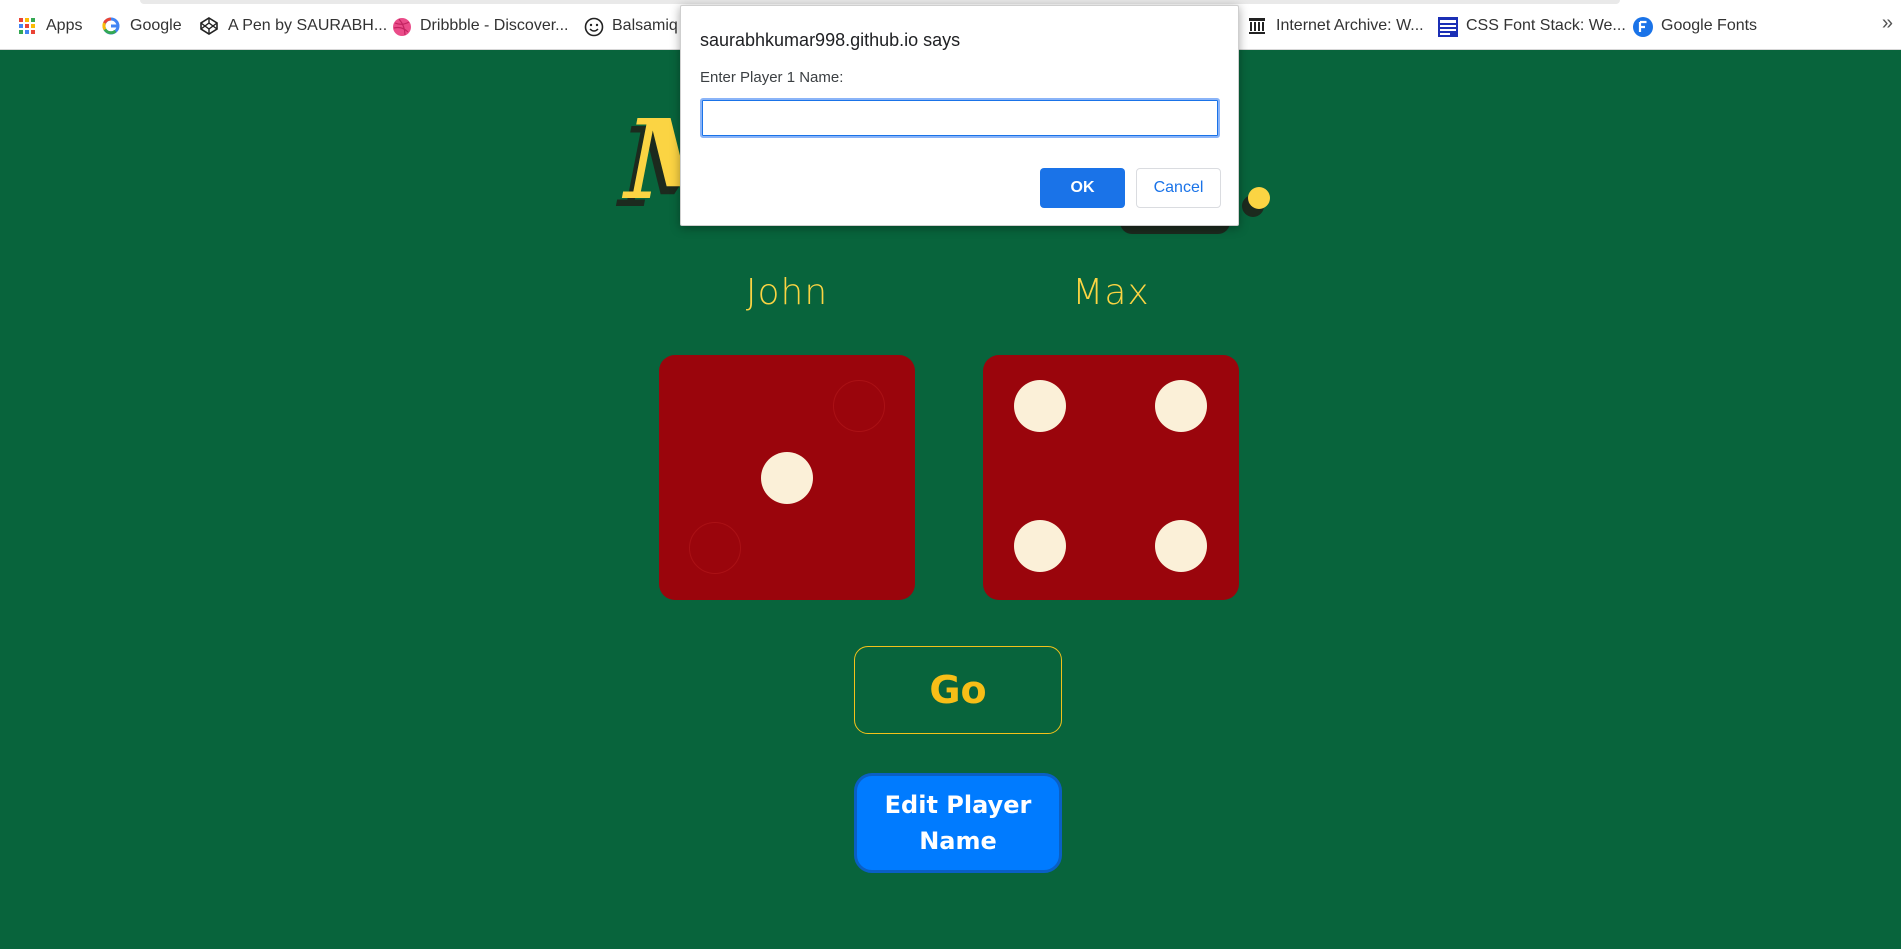  Describe the element at coordinates (1257, 26) in the screenshot. I see `archive-icon` at that location.